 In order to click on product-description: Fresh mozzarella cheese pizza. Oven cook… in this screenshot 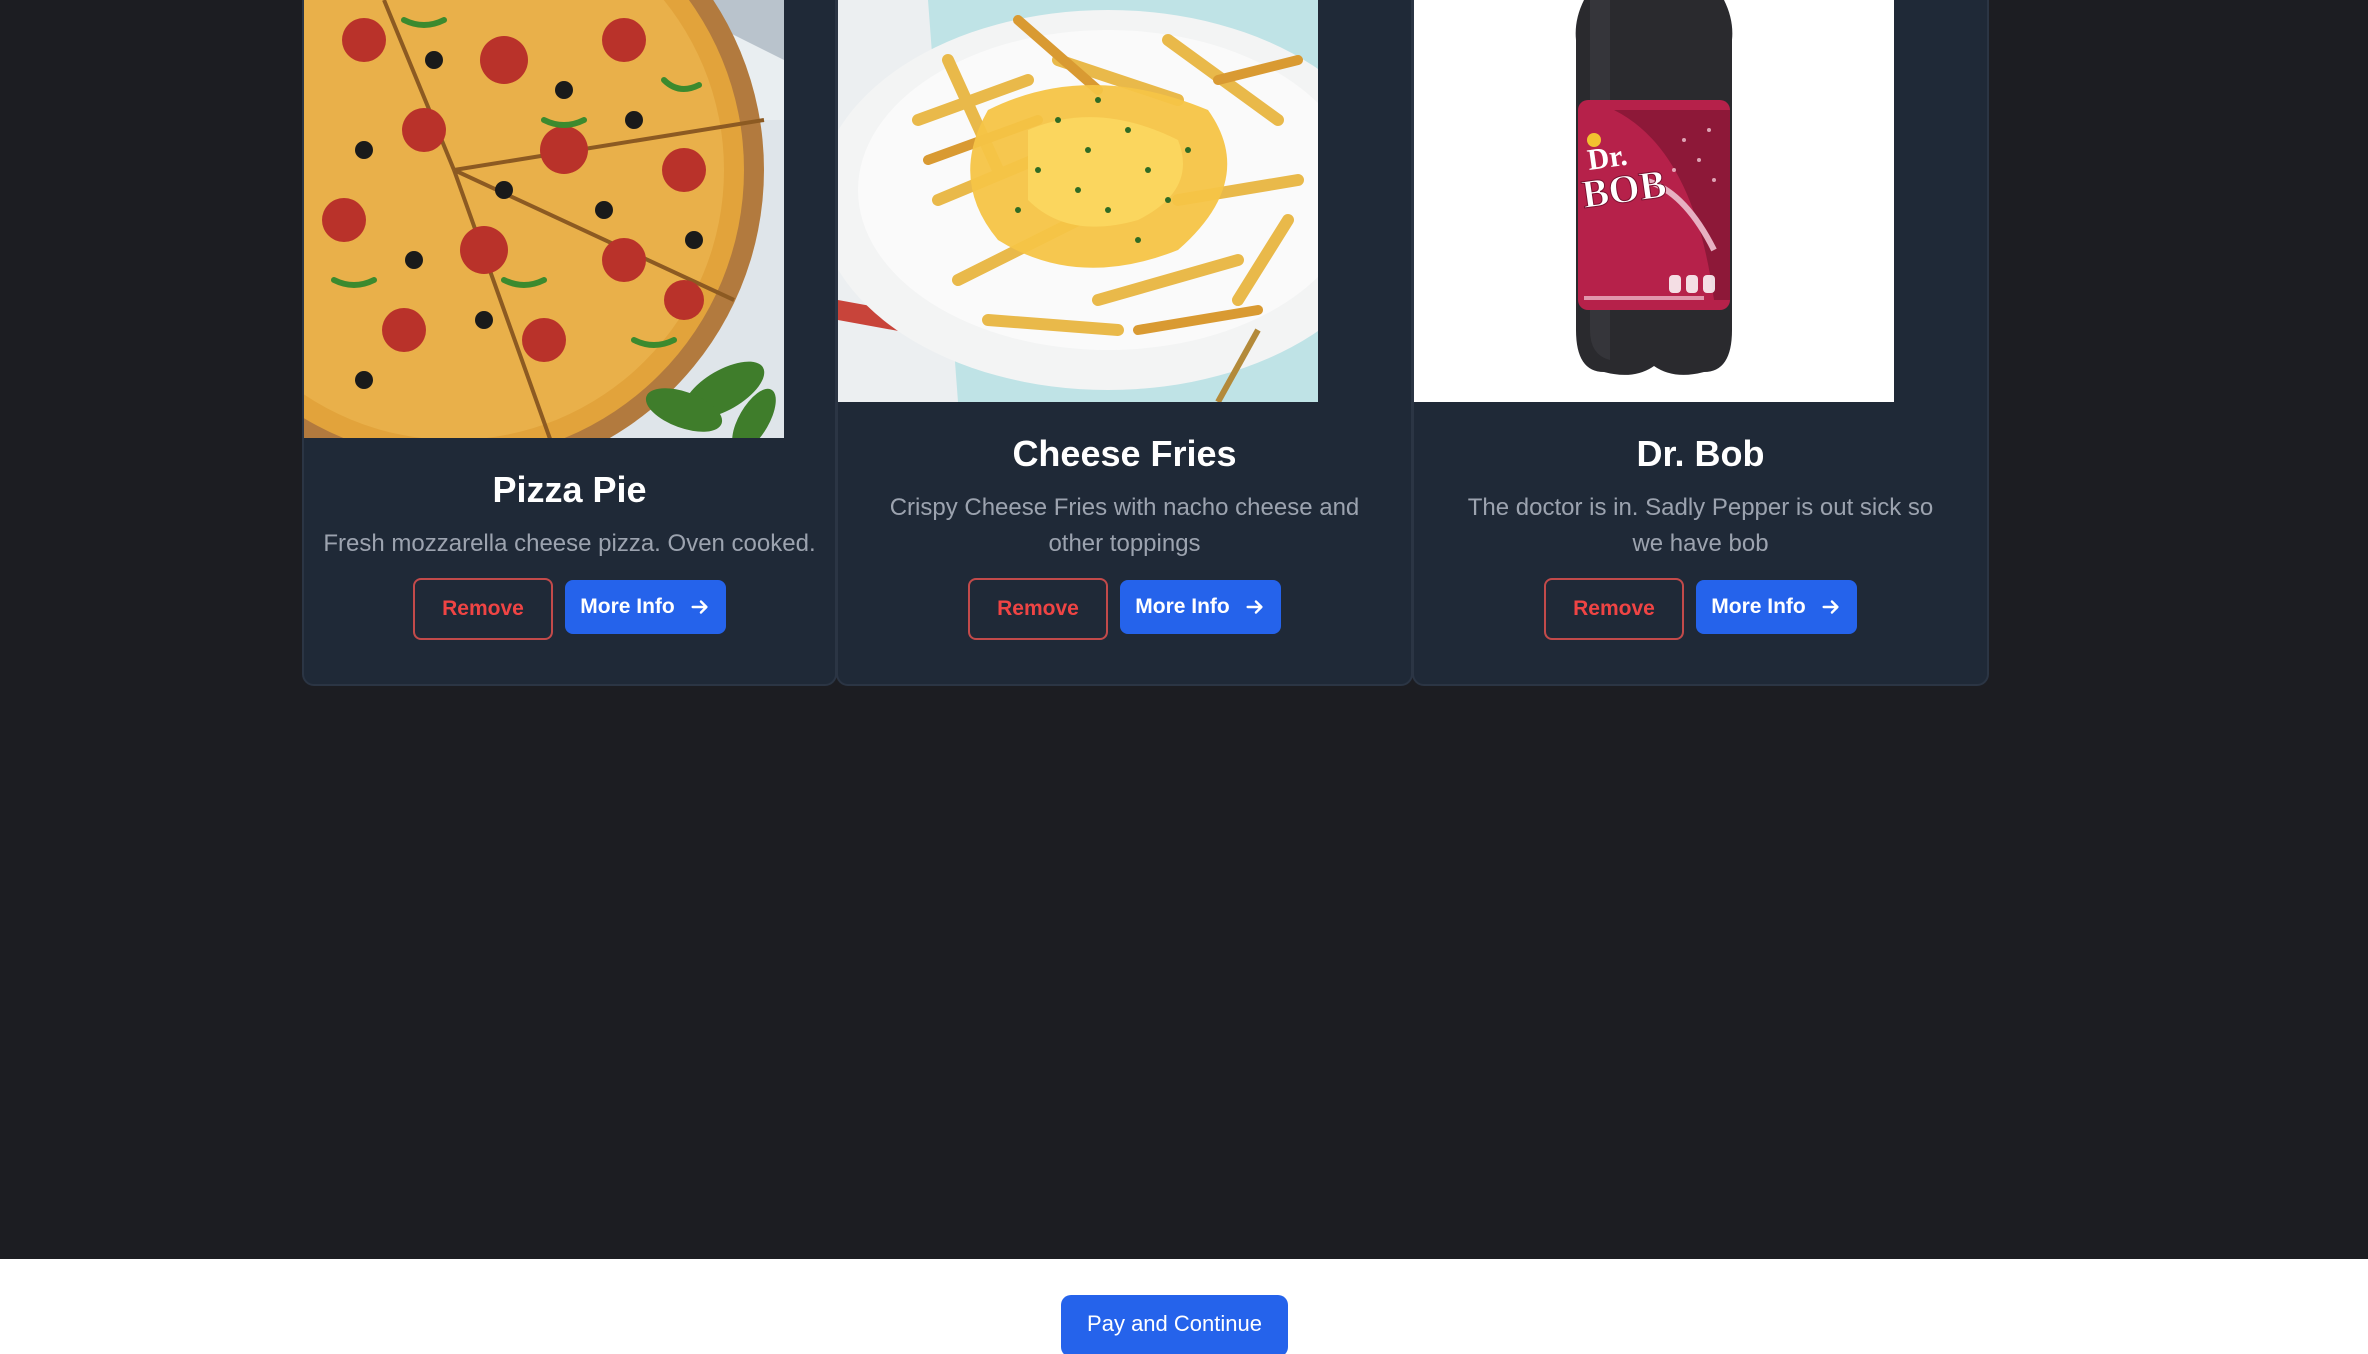, I will do `click(569, 543)`.